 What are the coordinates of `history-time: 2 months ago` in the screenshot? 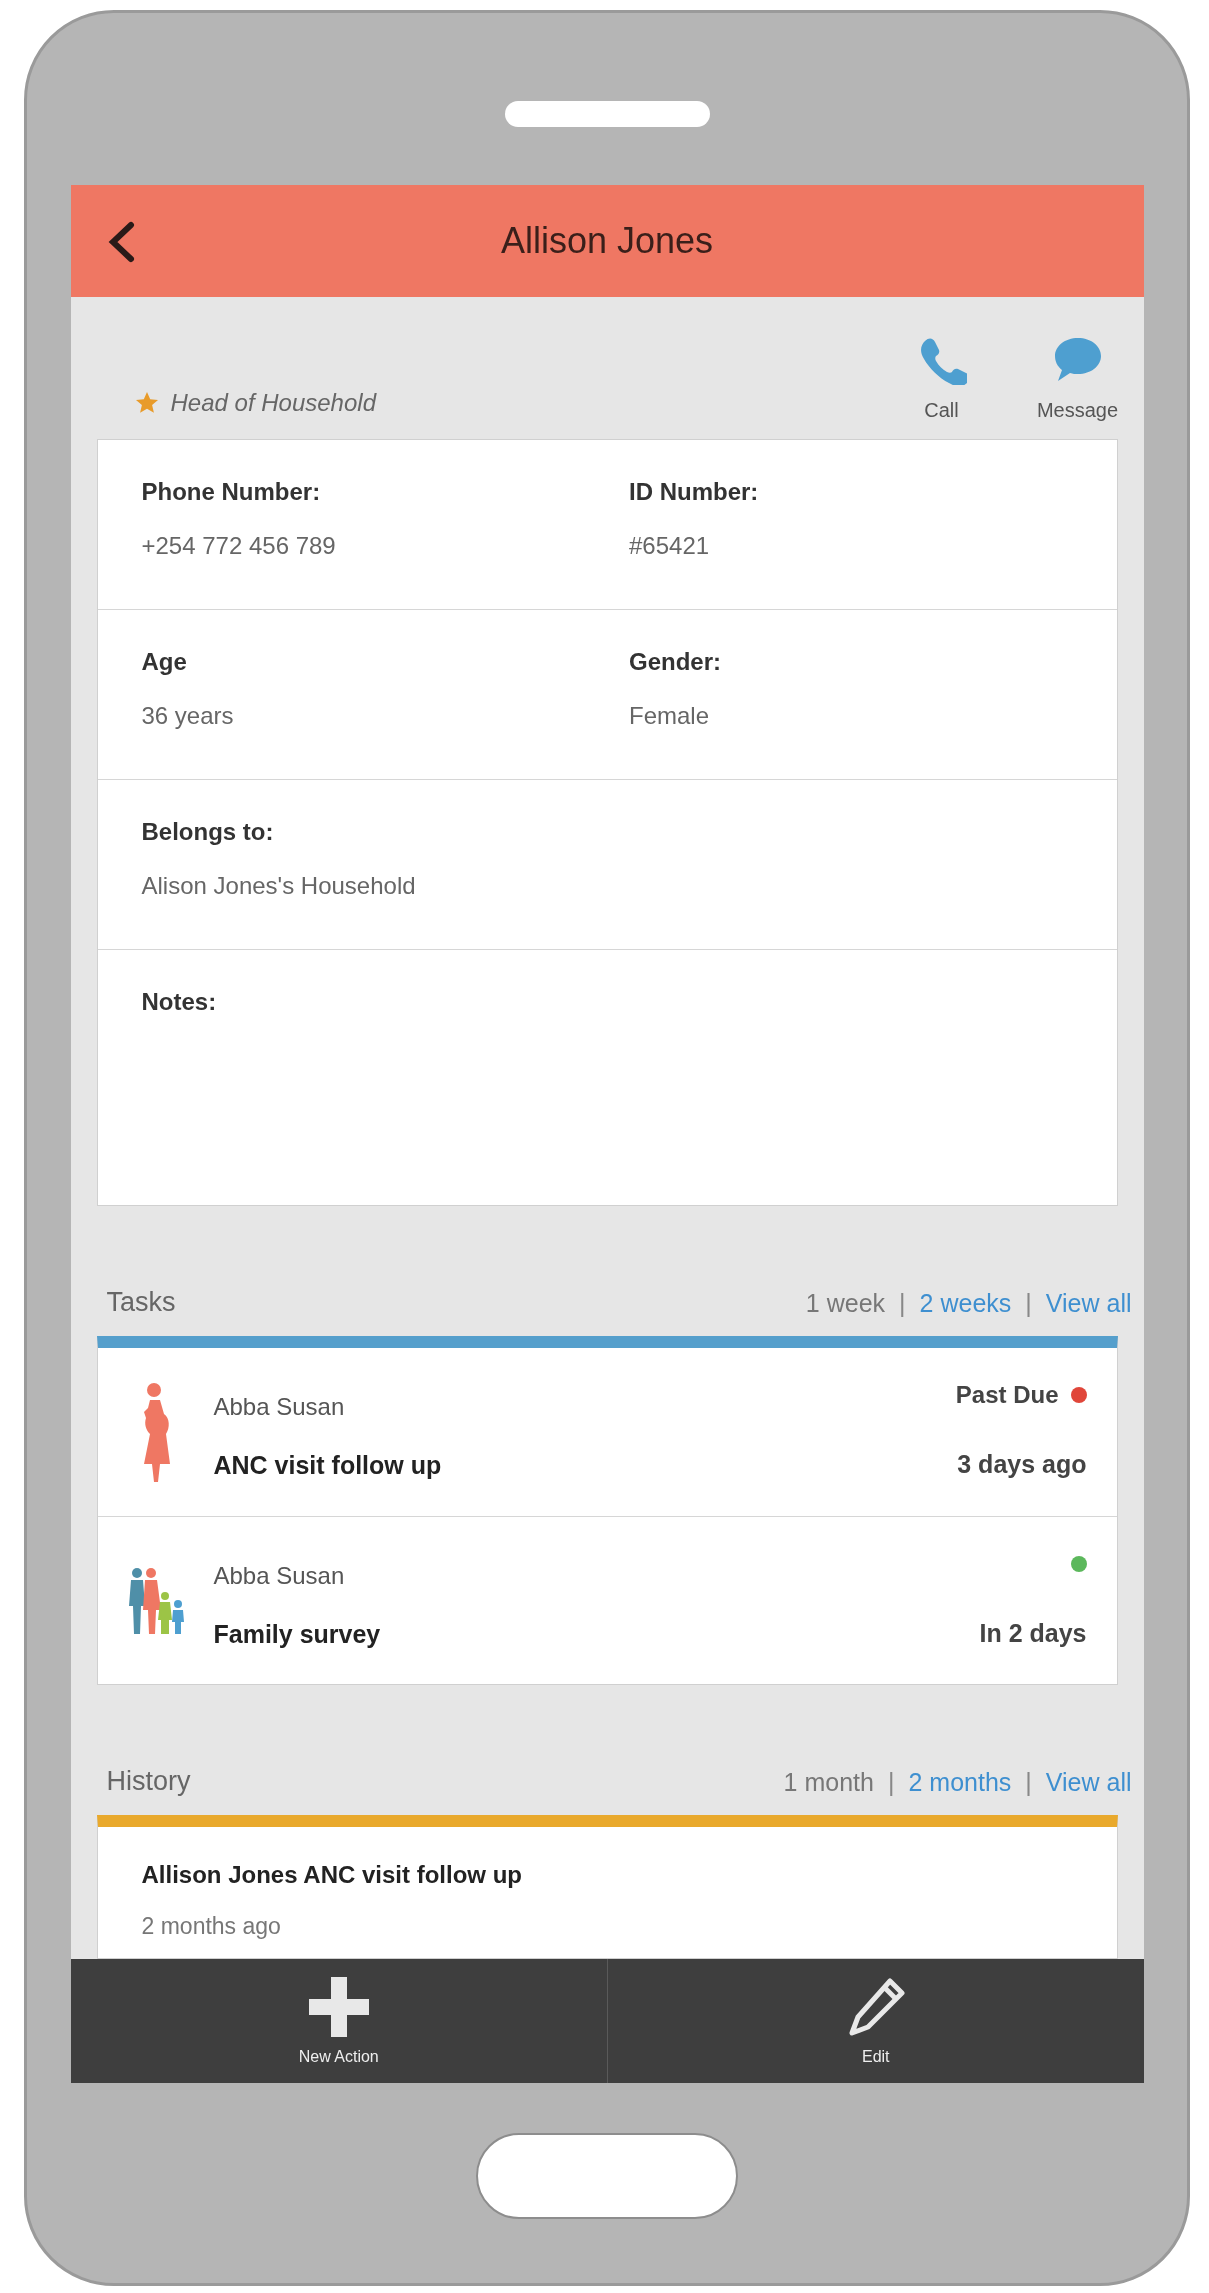 It's located at (211, 1926).